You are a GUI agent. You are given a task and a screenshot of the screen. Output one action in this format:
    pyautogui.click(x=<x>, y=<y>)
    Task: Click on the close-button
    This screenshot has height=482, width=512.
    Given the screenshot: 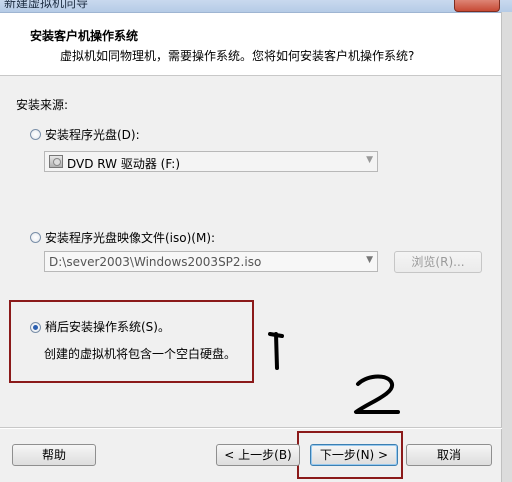 What is the action you would take?
    pyautogui.click(x=477, y=6)
    